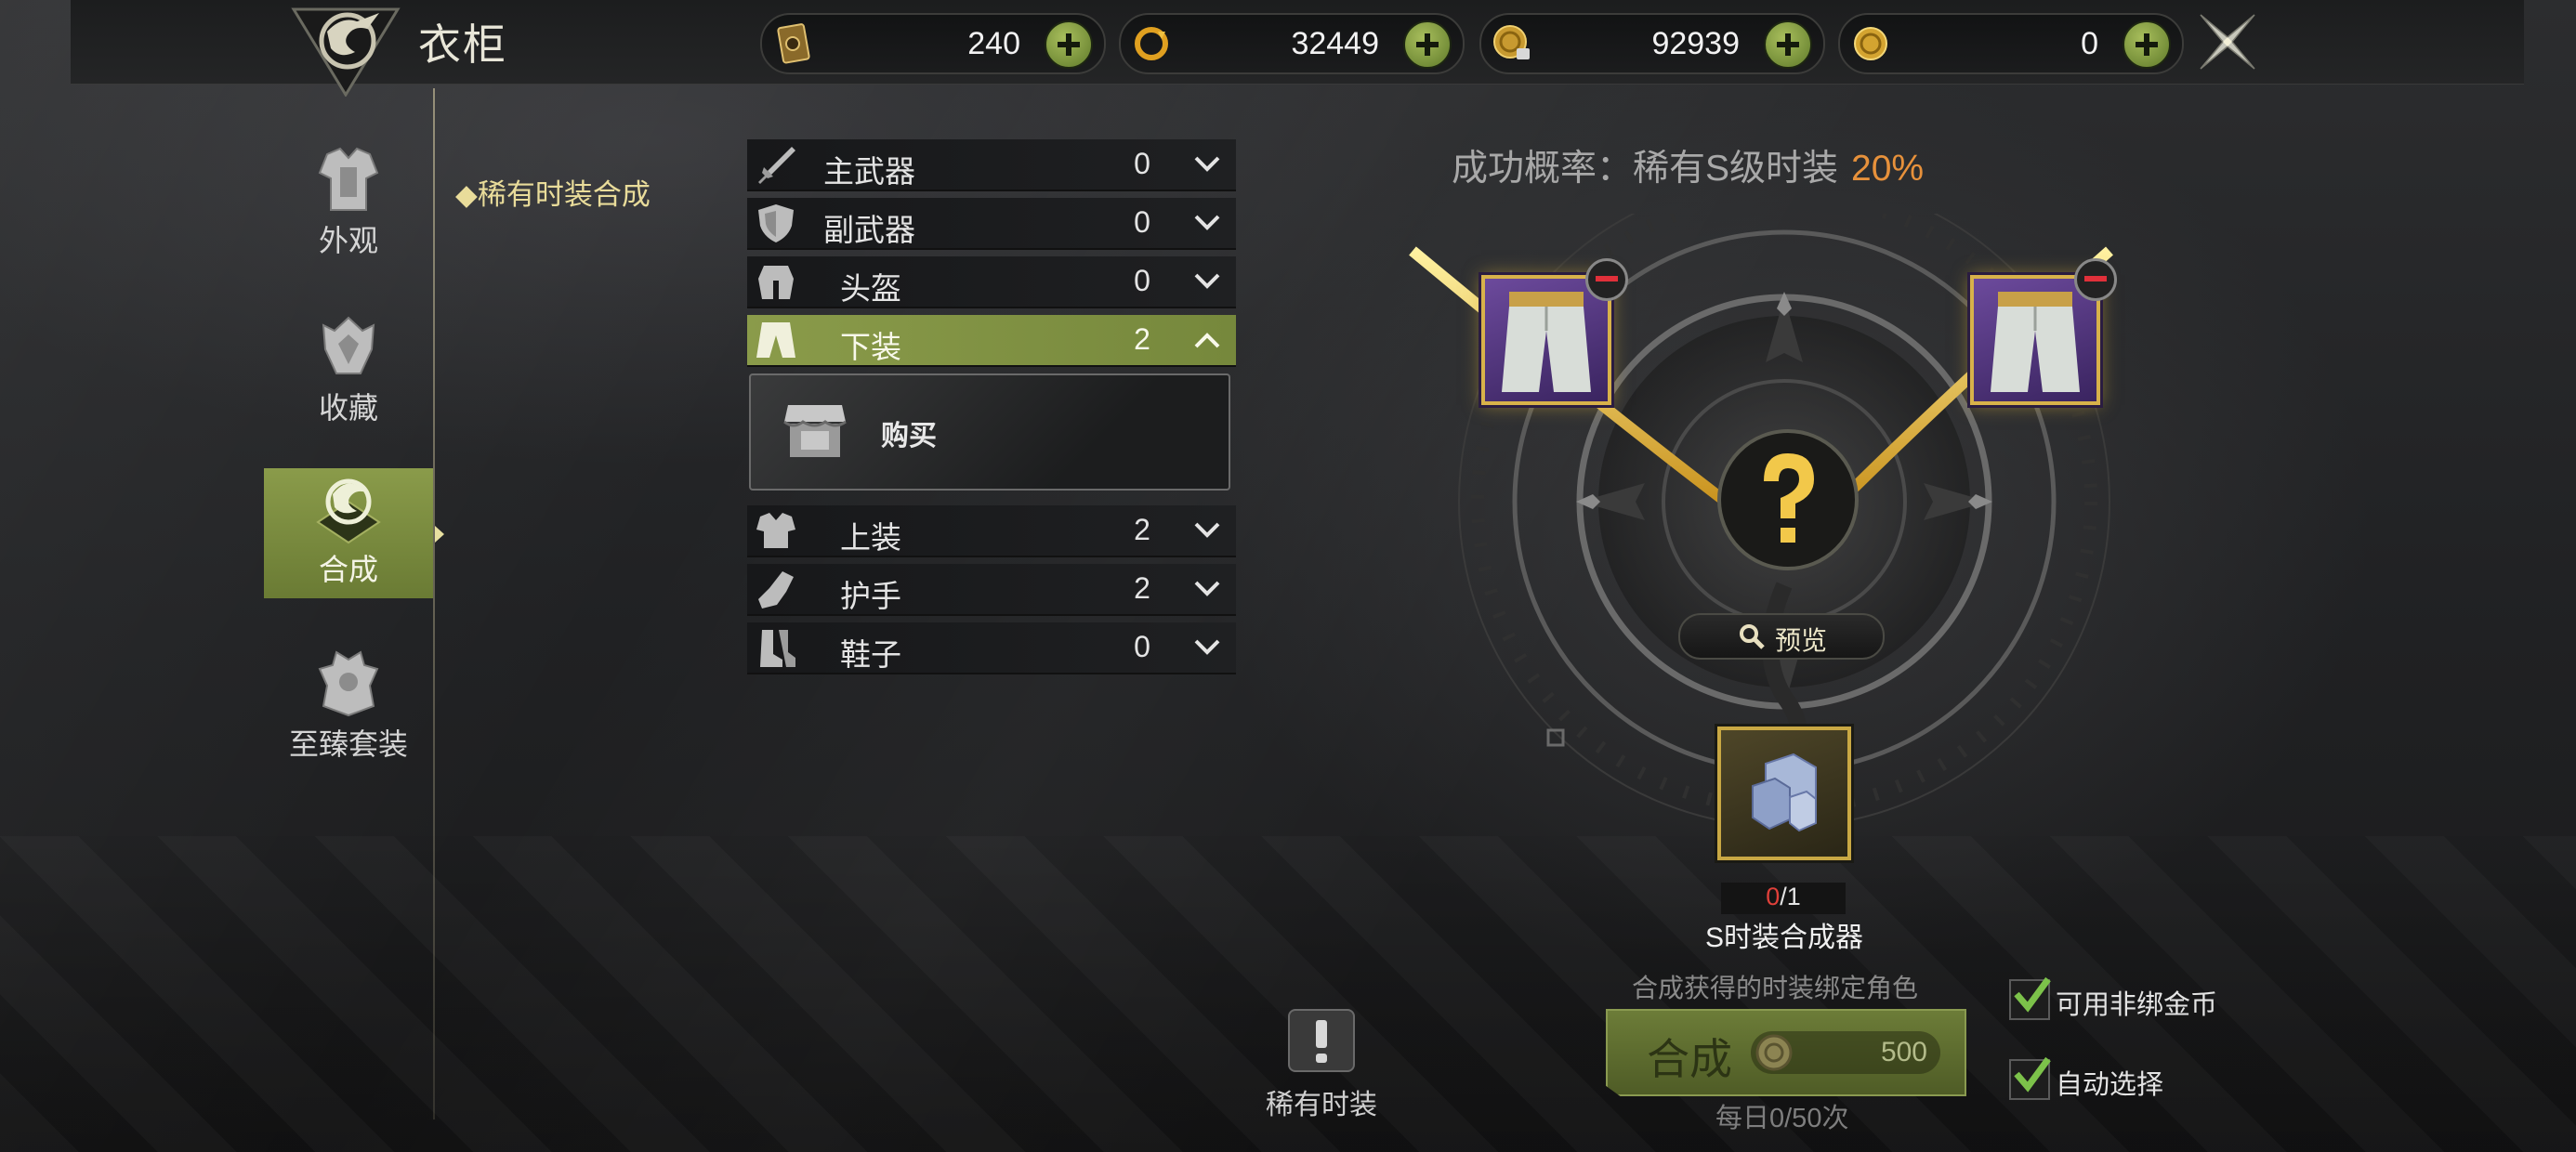  What do you see at coordinates (991, 531) in the screenshot?
I see `category-row-top: 上装 2` at bounding box center [991, 531].